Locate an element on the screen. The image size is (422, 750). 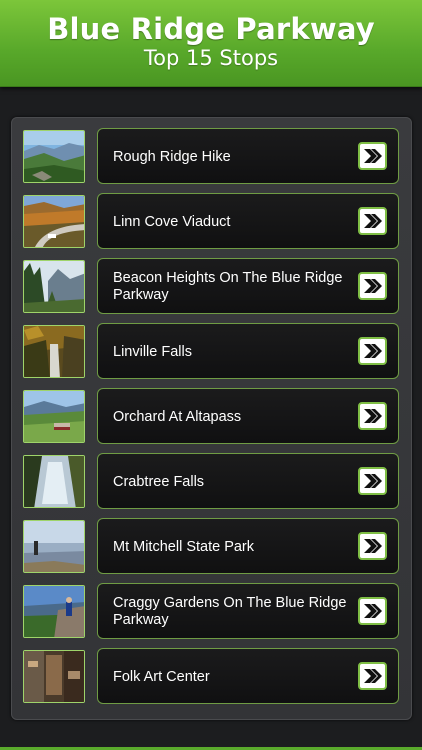
page-title: Blue Ridge Parkway is located at coordinates (211, 29).